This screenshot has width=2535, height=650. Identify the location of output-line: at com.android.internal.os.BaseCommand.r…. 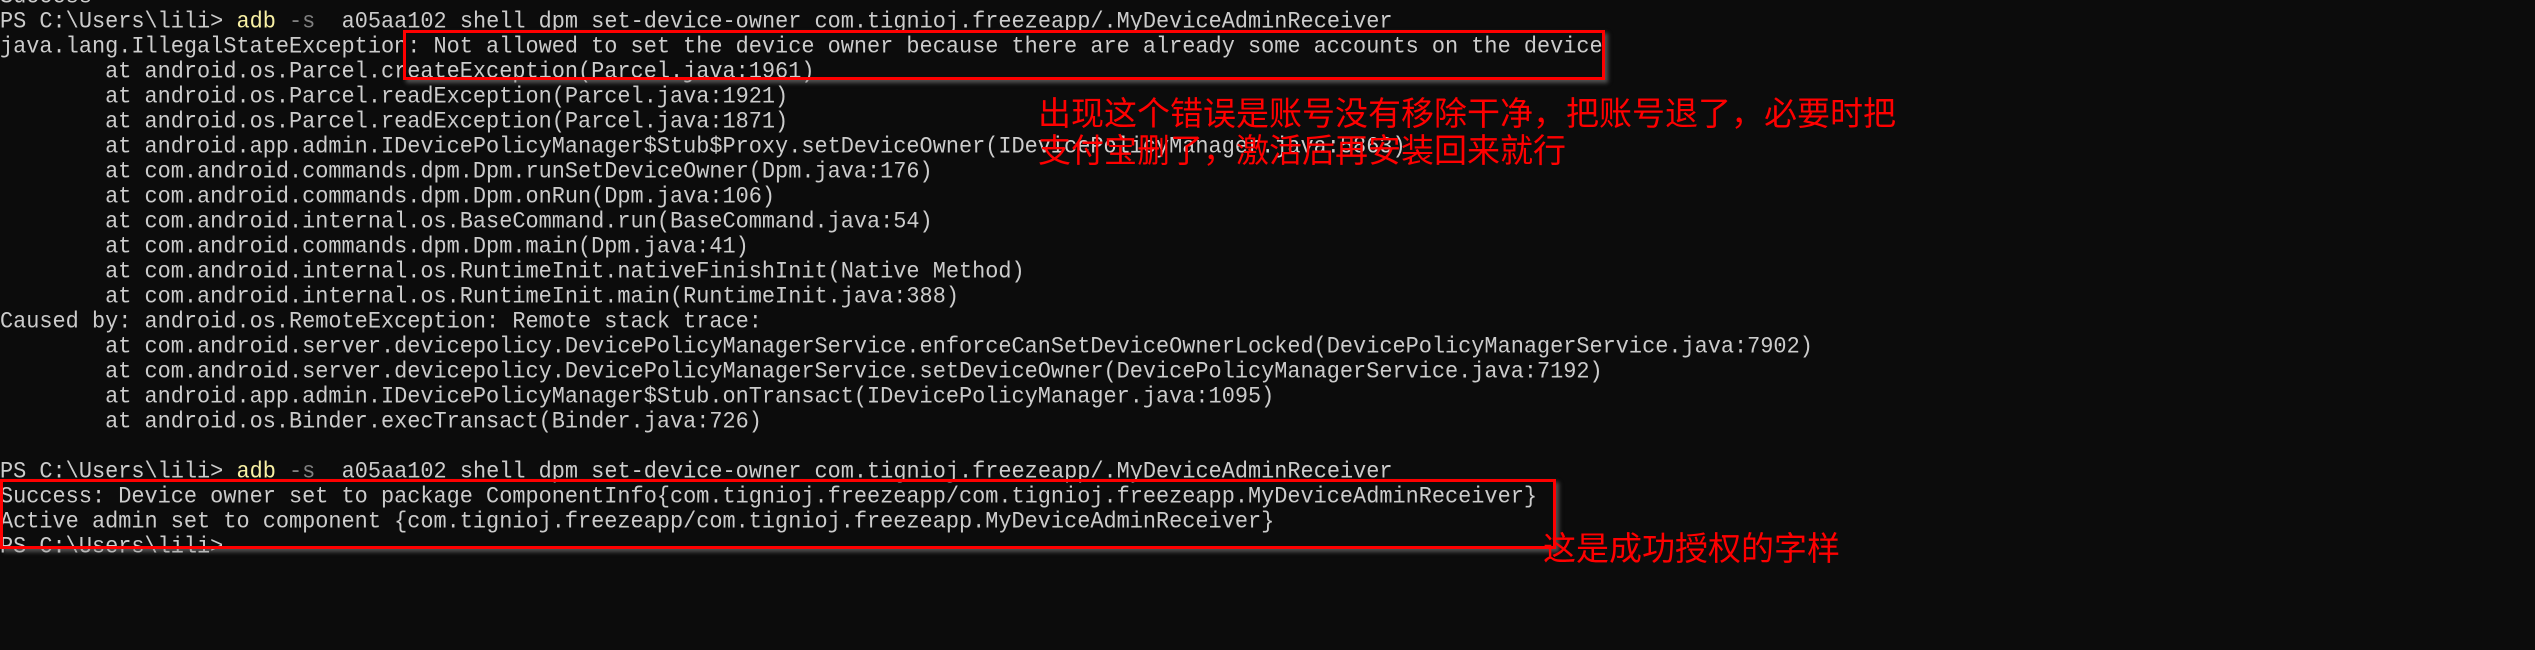
(906, 221).